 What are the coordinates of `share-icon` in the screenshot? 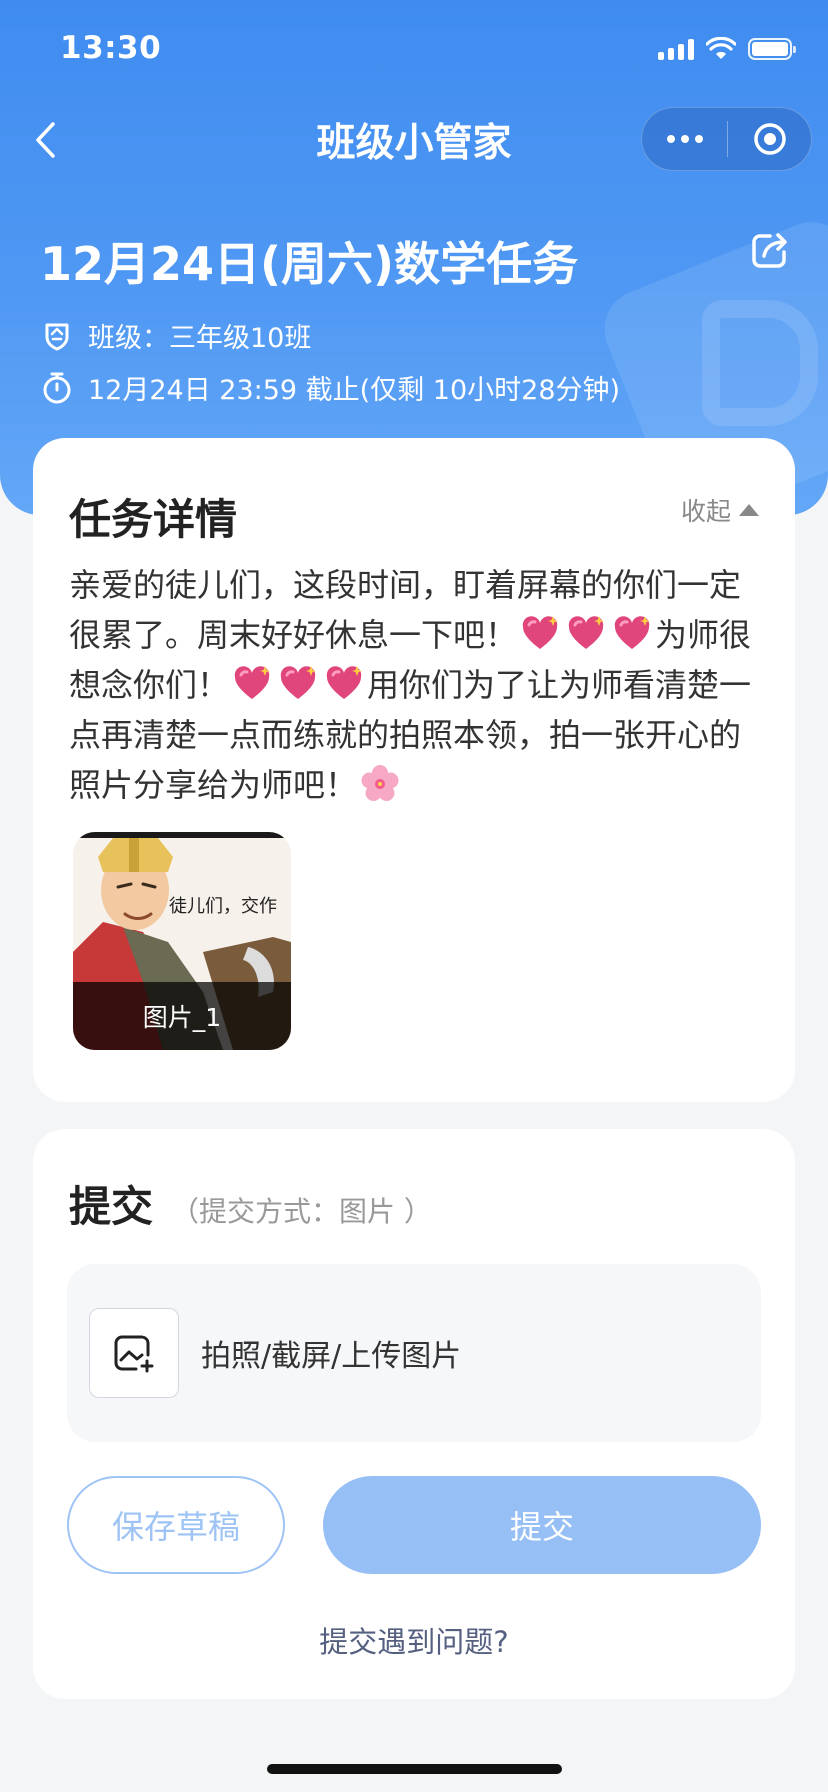 It's located at (769, 250).